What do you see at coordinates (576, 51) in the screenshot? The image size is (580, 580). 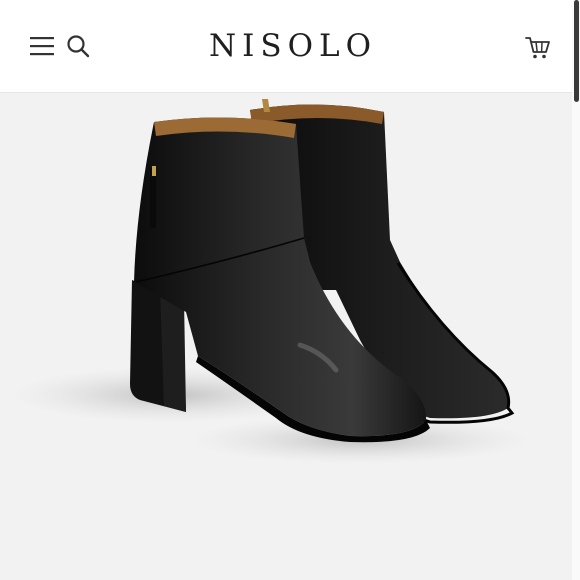 I see `scrollbar-thumb` at bounding box center [576, 51].